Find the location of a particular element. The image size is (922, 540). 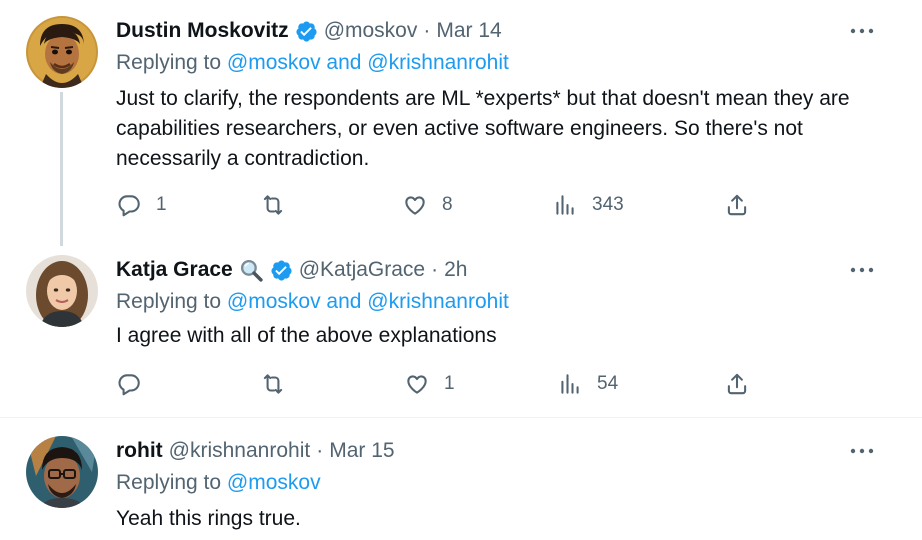

view-count: 54 is located at coordinates (608, 383).